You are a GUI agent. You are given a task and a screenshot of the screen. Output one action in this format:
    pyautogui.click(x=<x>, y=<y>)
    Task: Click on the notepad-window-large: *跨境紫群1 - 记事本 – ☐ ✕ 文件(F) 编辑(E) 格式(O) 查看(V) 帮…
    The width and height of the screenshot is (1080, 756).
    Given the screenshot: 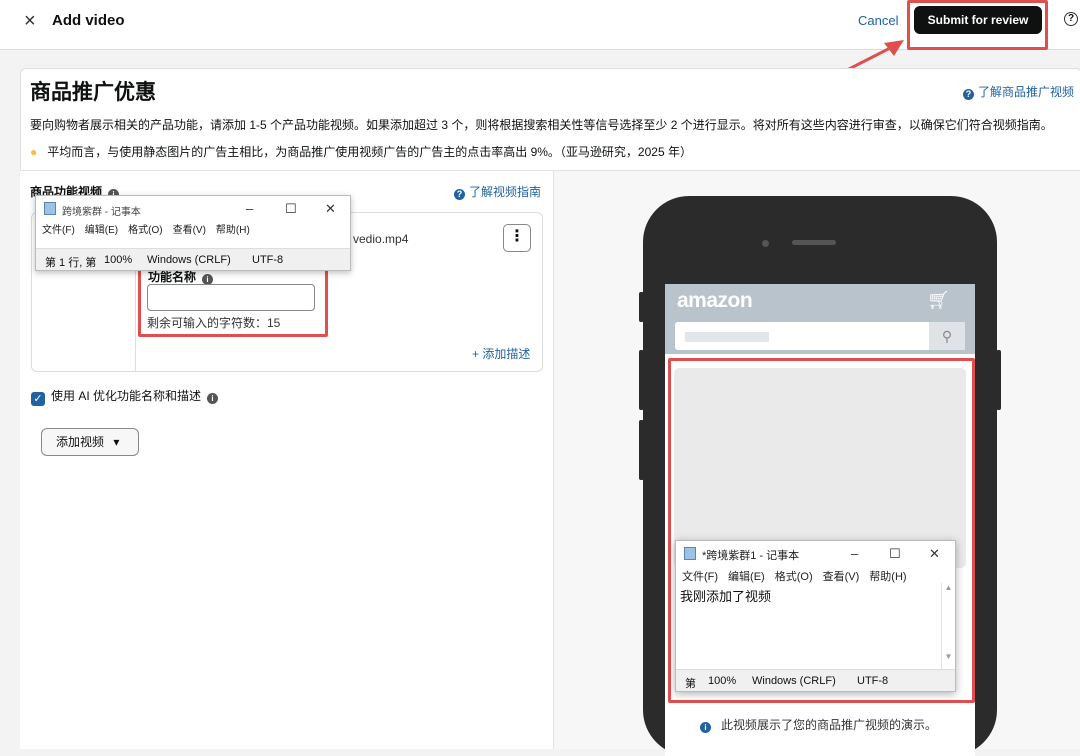 What is the action you would take?
    pyautogui.click(x=815, y=616)
    